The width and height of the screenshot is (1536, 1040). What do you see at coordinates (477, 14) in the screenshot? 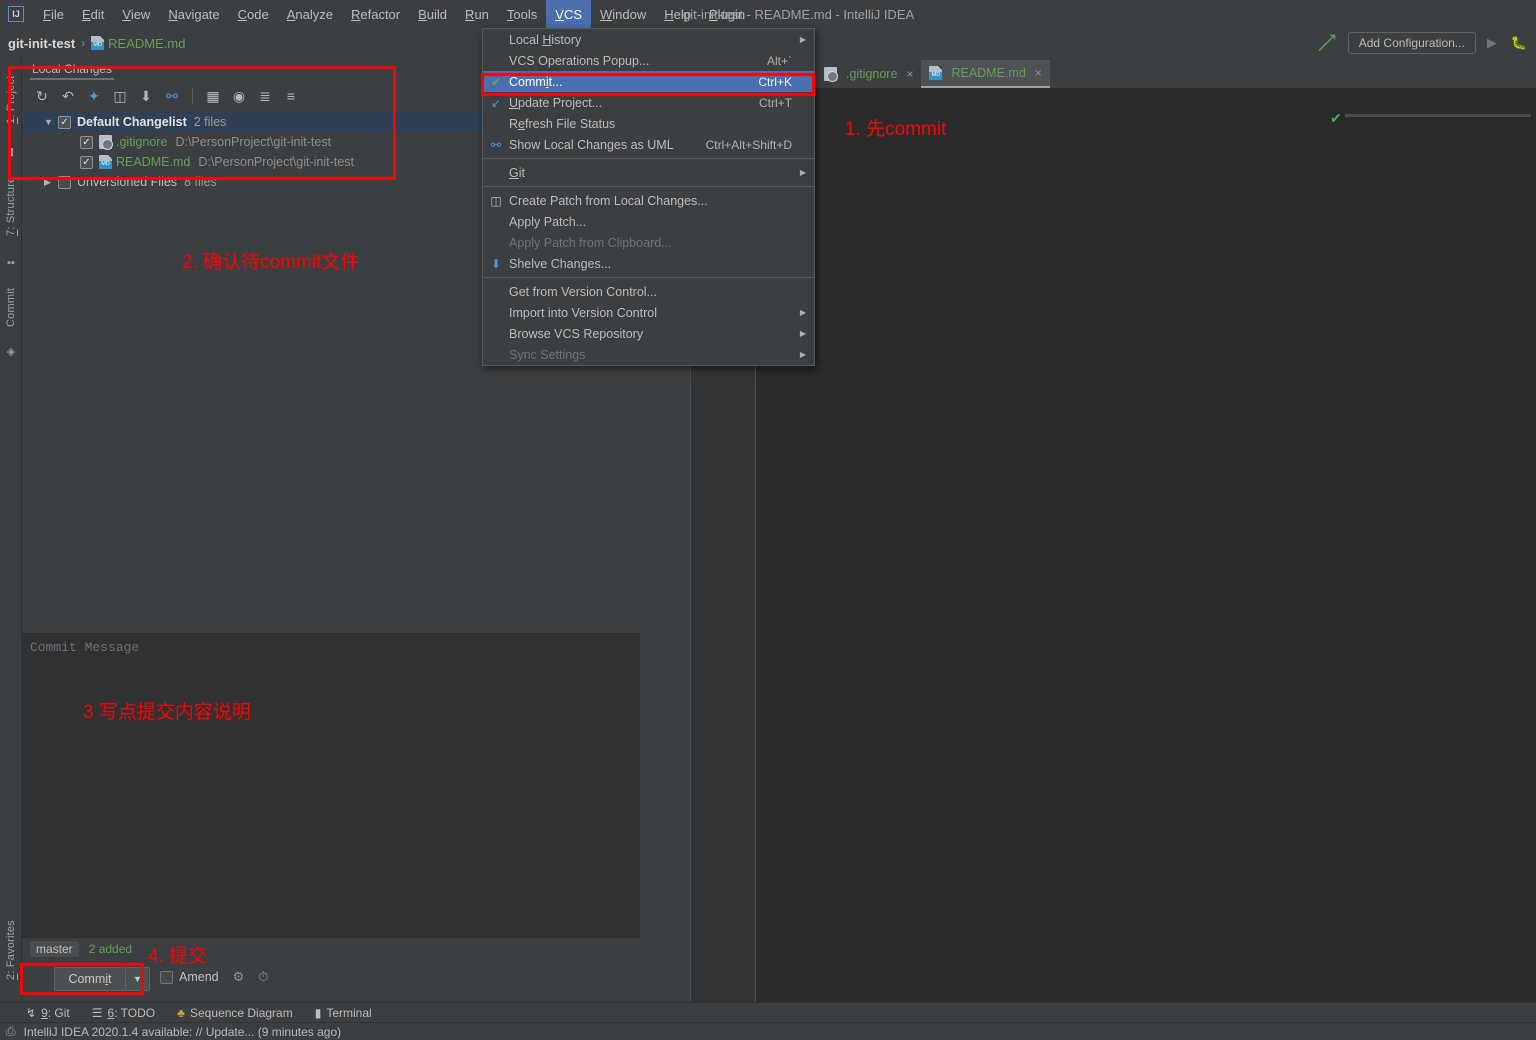
I see `menu-run: Run` at bounding box center [477, 14].